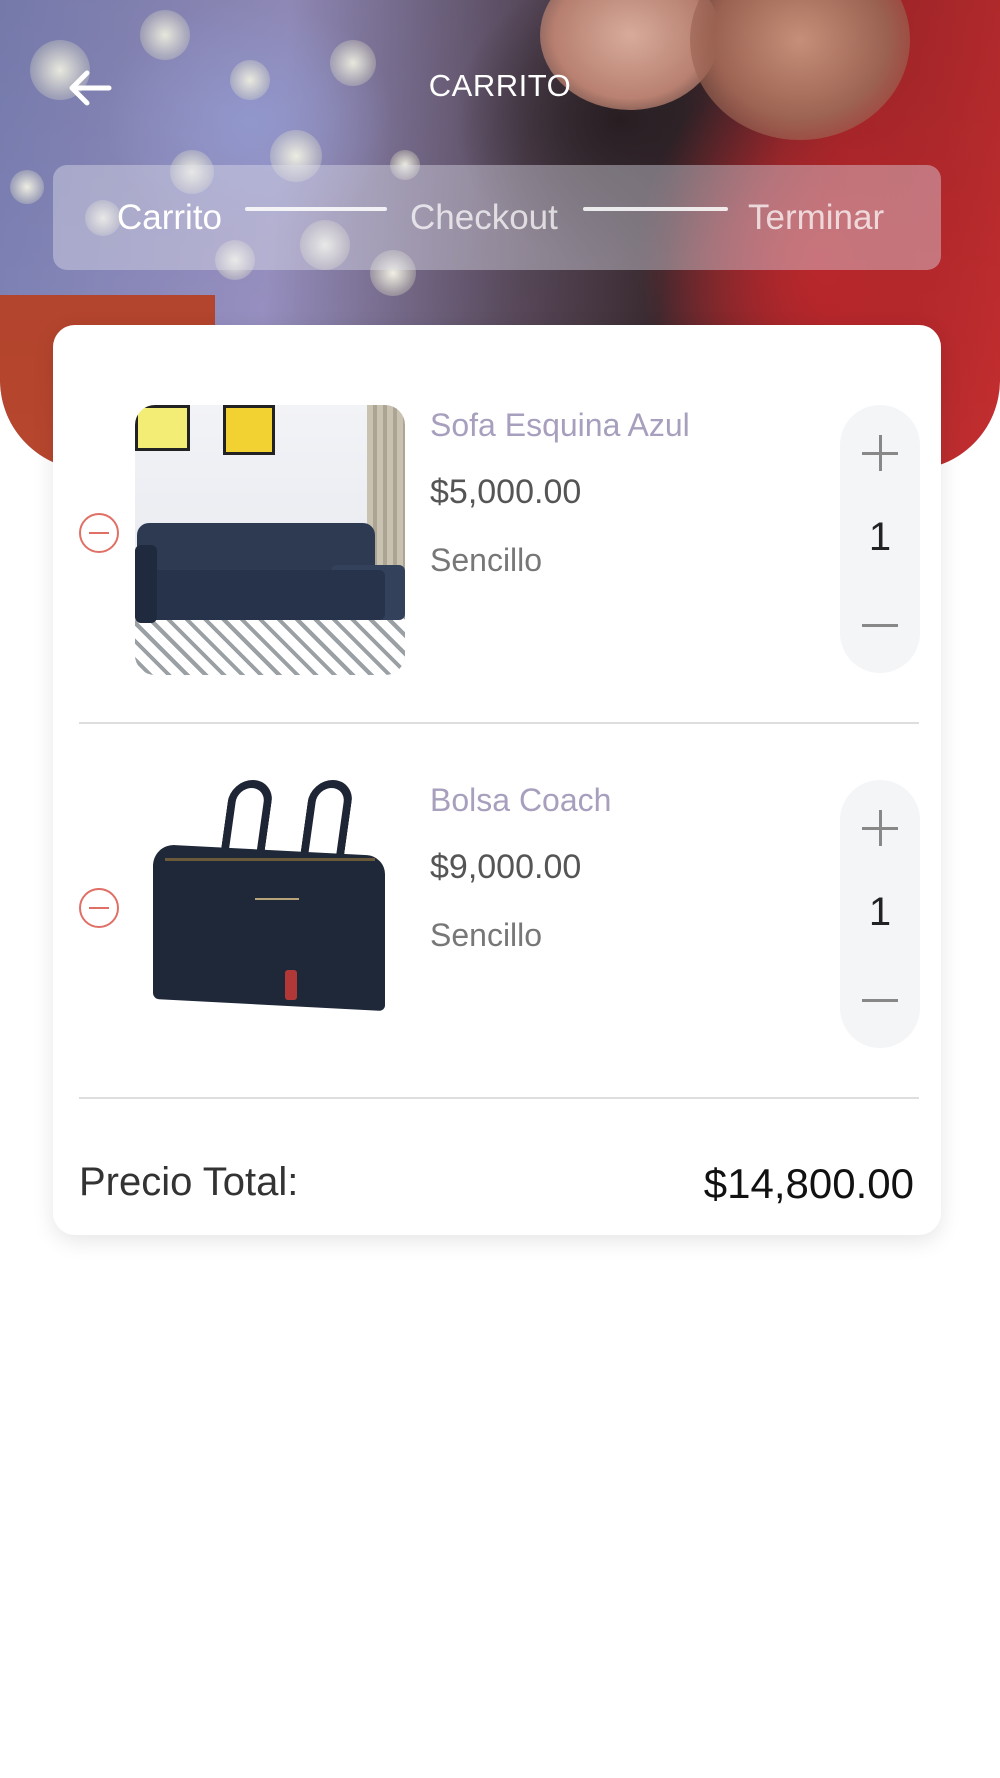 This screenshot has height=1778, width=1000. I want to click on handbag-image, so click(270, 915).